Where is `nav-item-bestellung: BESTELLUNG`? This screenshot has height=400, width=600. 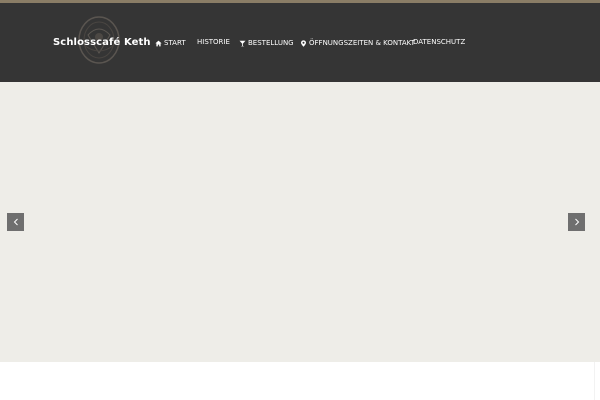 nav-item-bestellung: BESTELLUNG is located at coordinates (266, 42).